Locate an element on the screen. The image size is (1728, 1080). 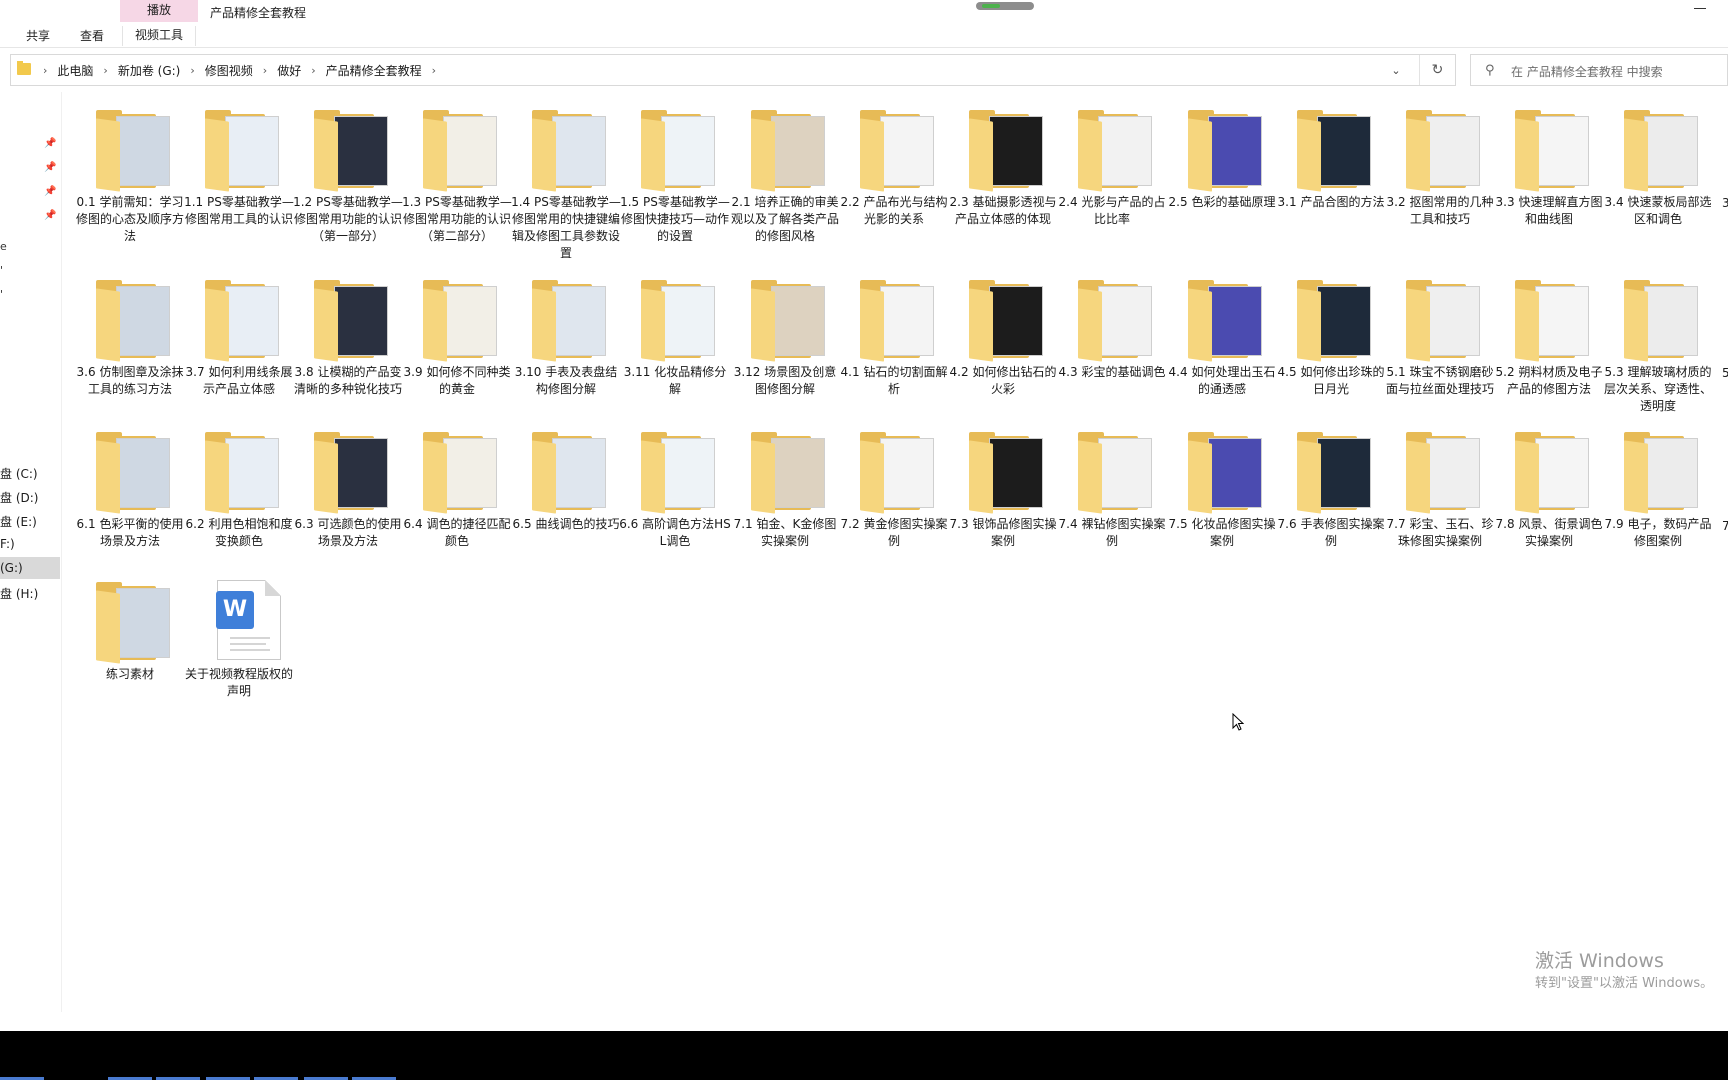
item-label: 6.5 曲线调色的技巧 is located at coordinates (566, 524).